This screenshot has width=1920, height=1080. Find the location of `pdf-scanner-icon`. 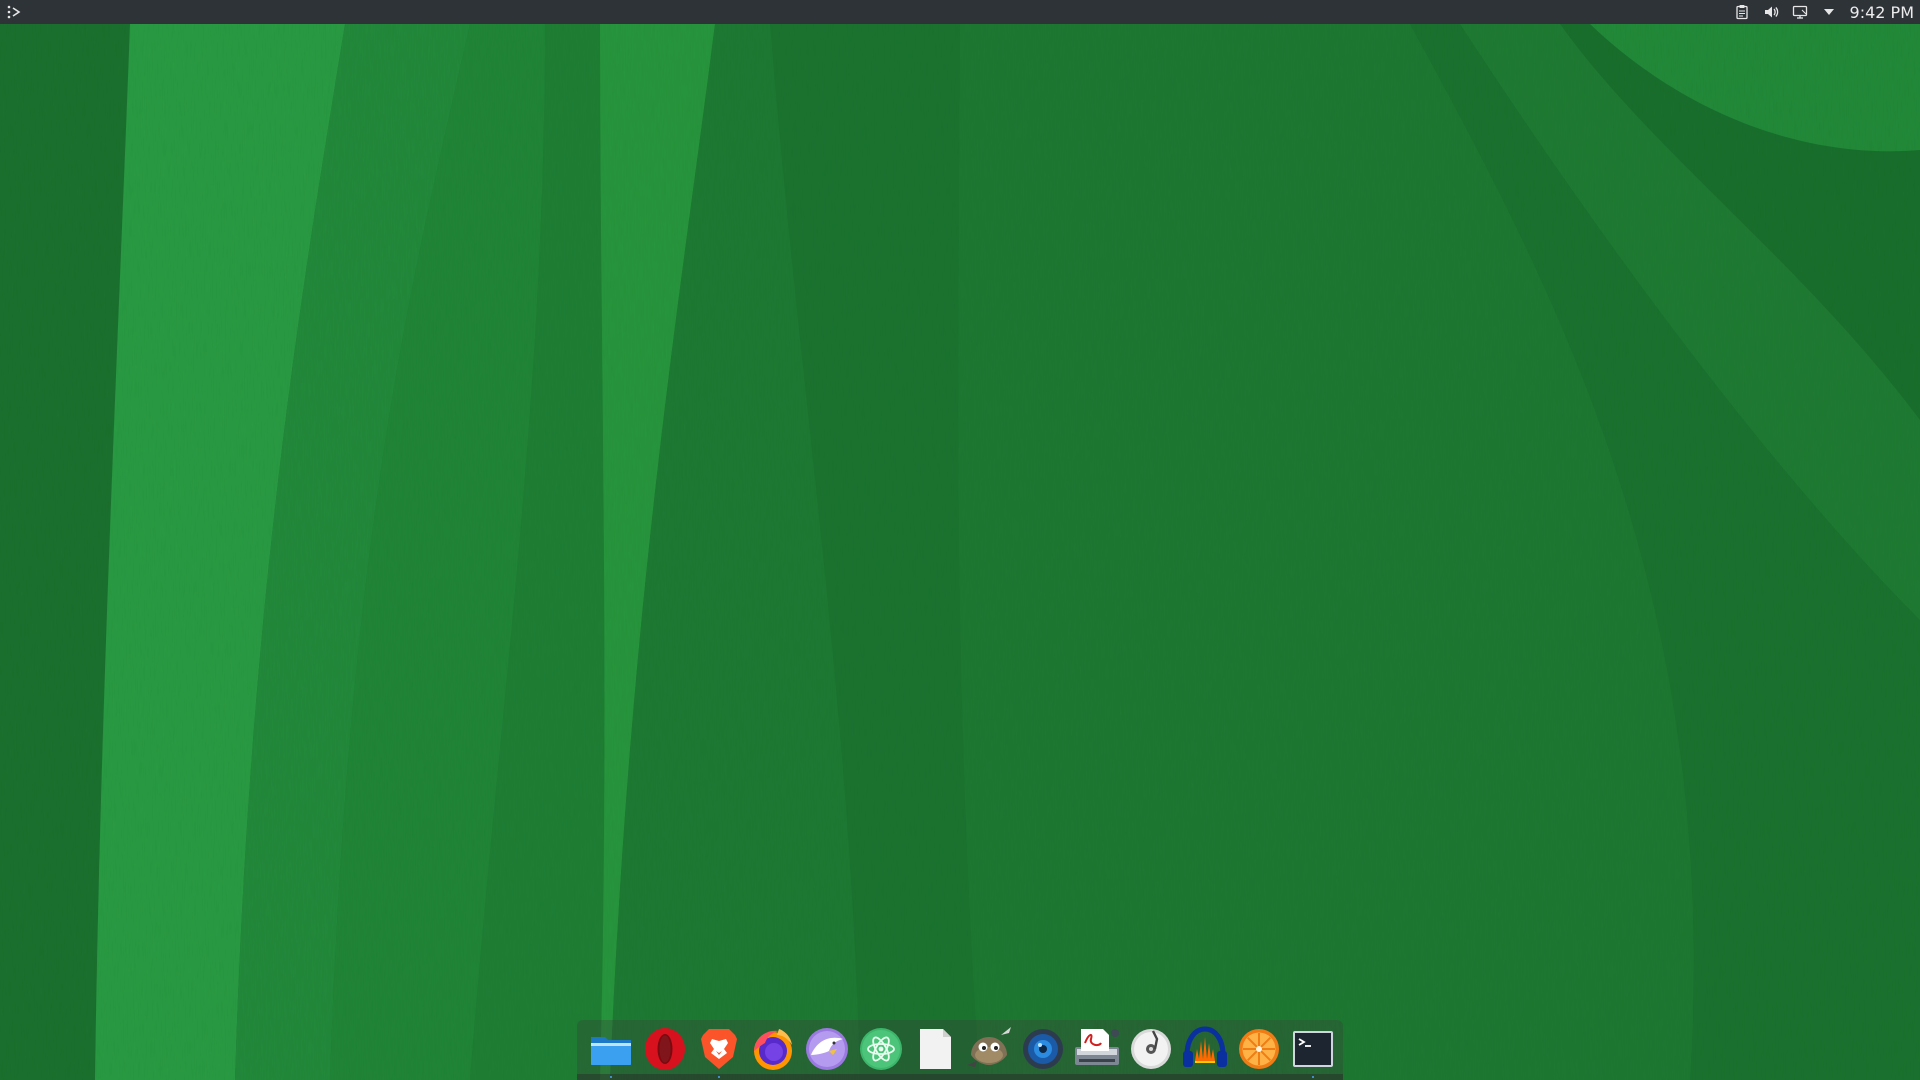

pdf-scanner-icon is located at coordinates (1097, 1047).